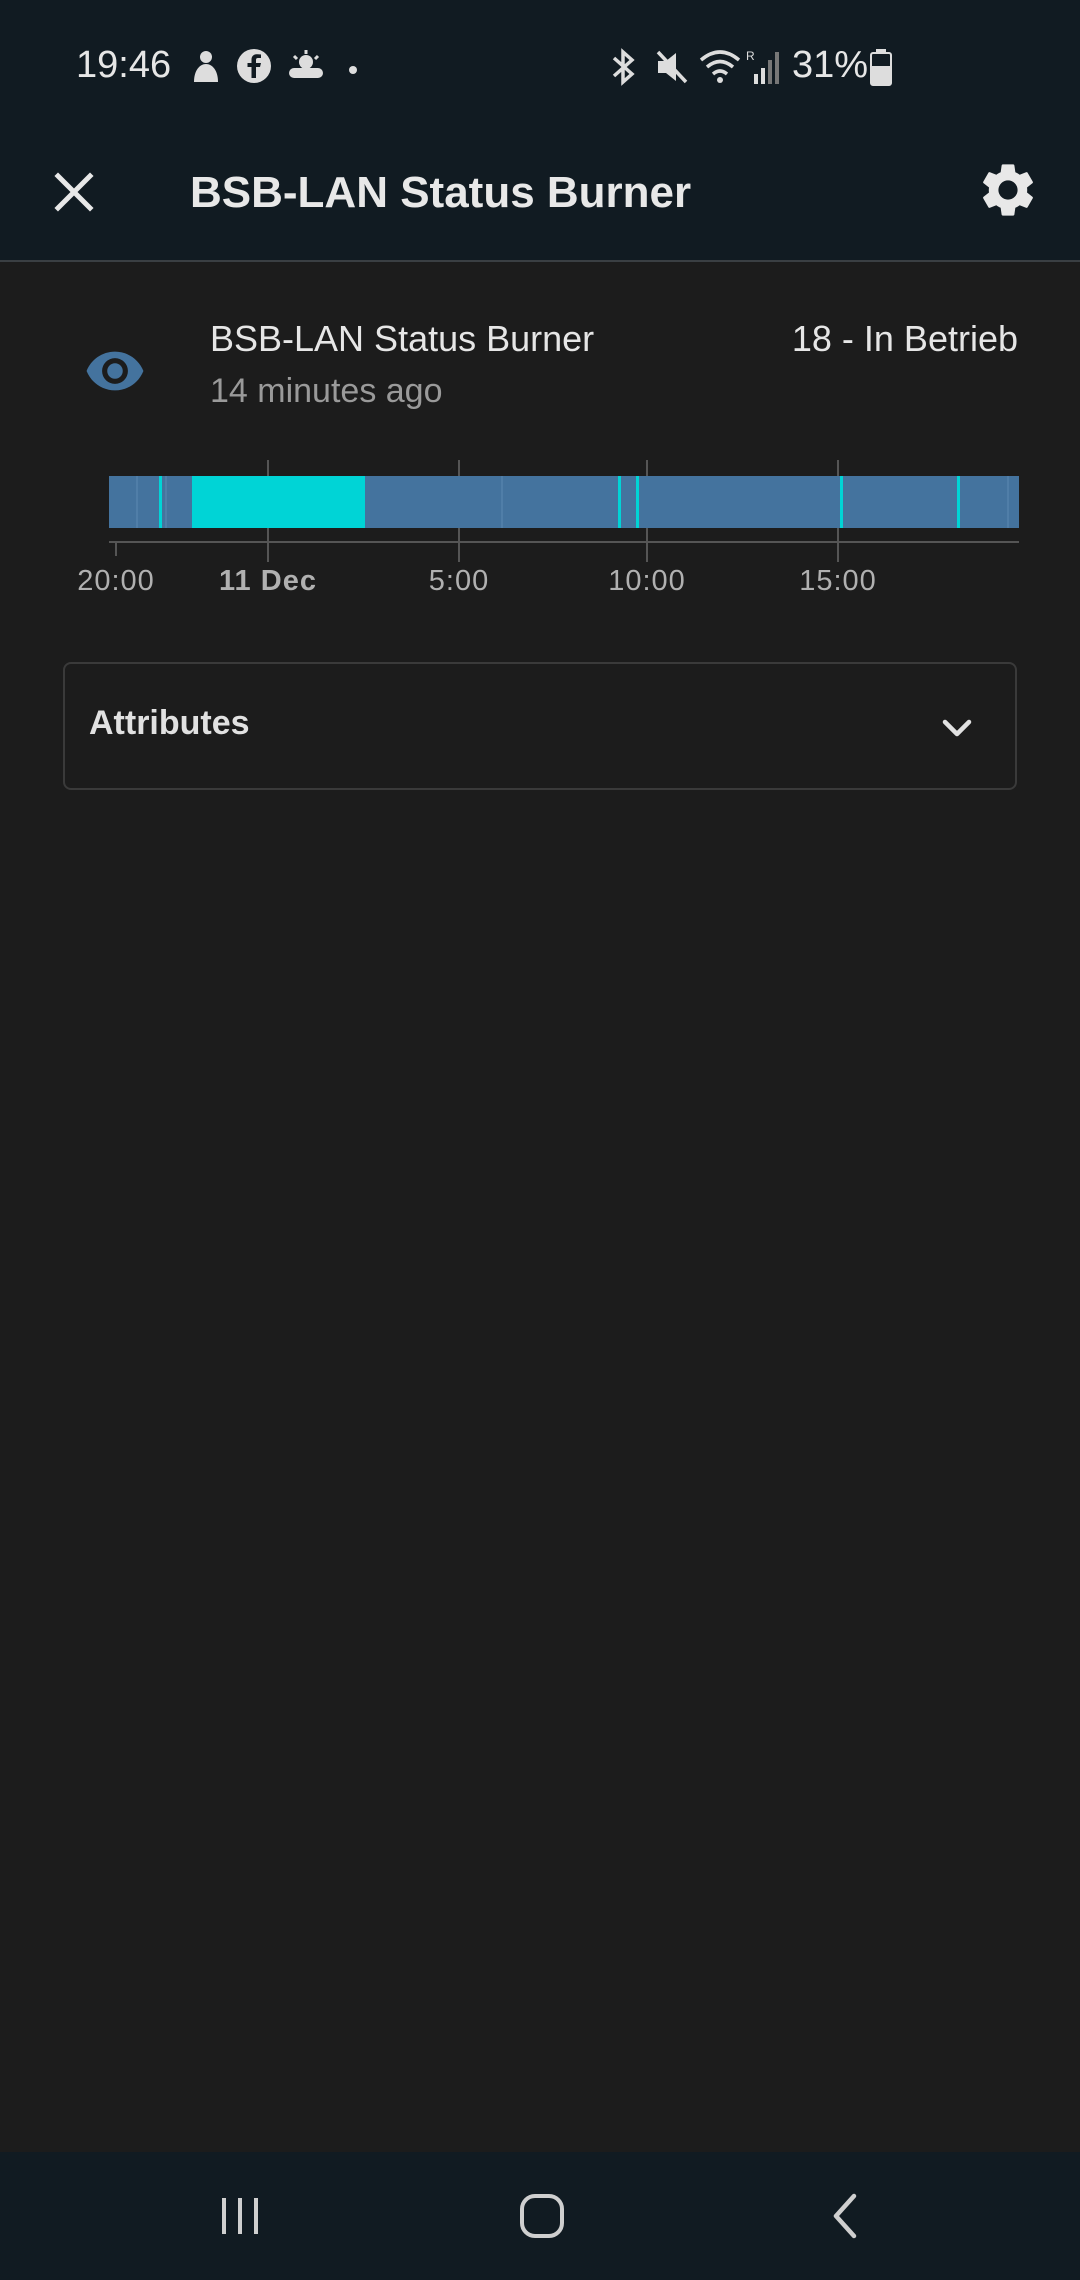 This screenshot has width=1080, height=2280. What do you see at coordinates (441, 192) in the screenshot?
I see `page-title: BSB-LAN Status Burner` at bounding box center [441, 192].